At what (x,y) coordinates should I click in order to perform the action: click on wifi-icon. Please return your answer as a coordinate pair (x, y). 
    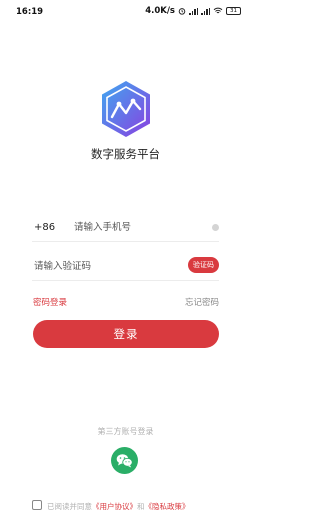
    Looking at the image, I should click on (218, 10).